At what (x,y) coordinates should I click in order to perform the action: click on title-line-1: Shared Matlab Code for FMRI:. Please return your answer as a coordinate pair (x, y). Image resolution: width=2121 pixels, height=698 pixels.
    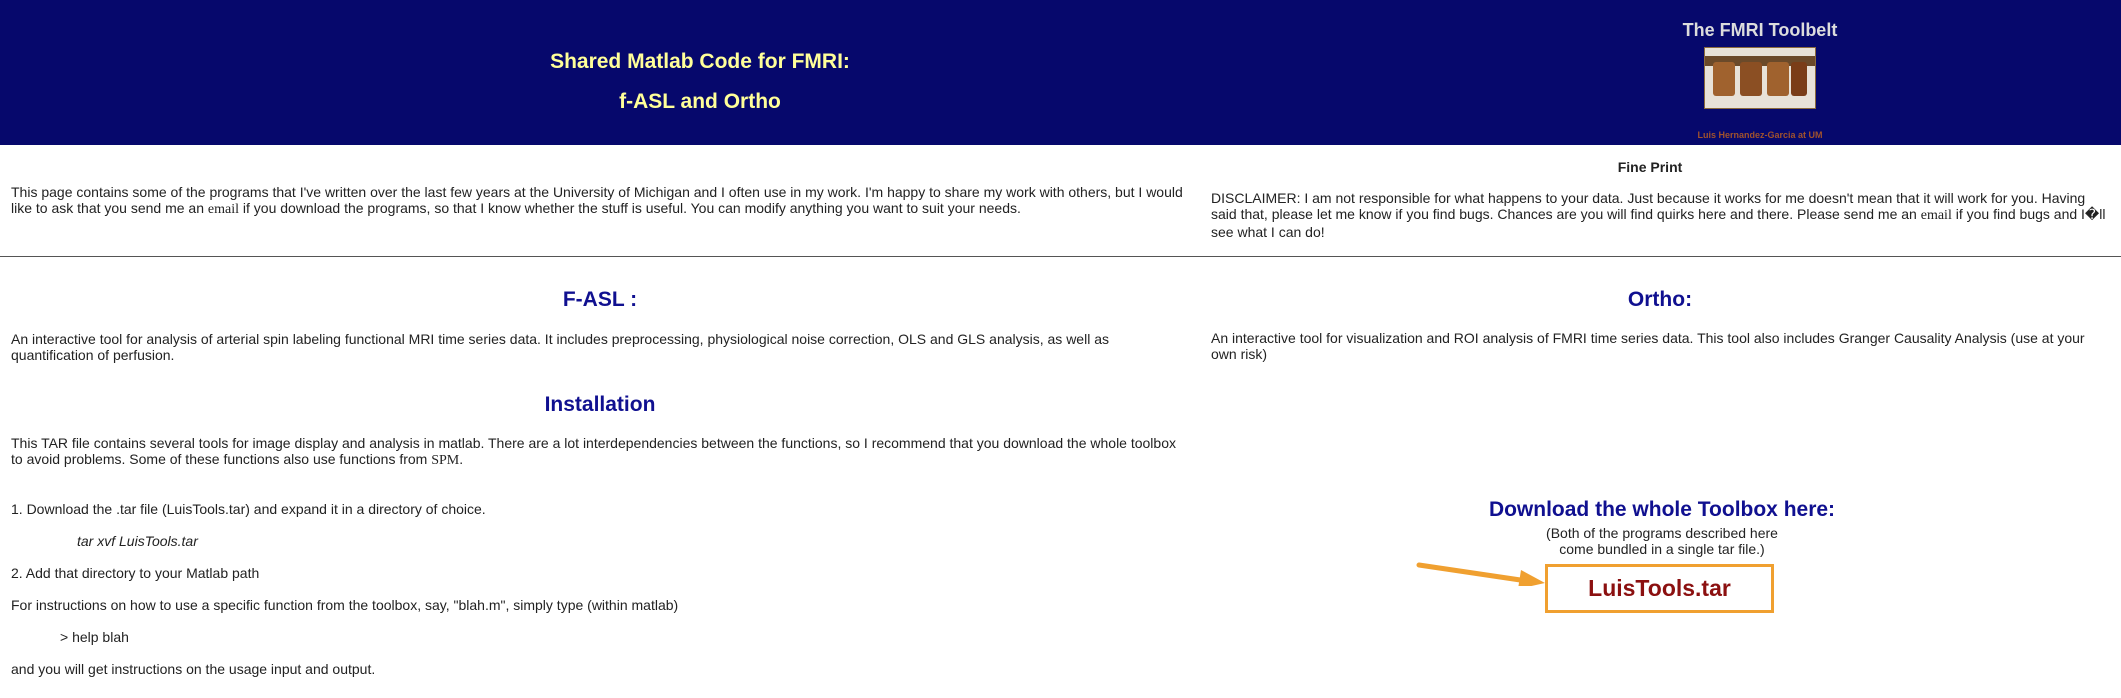
    Looking at the image, I should click on (700, 61).